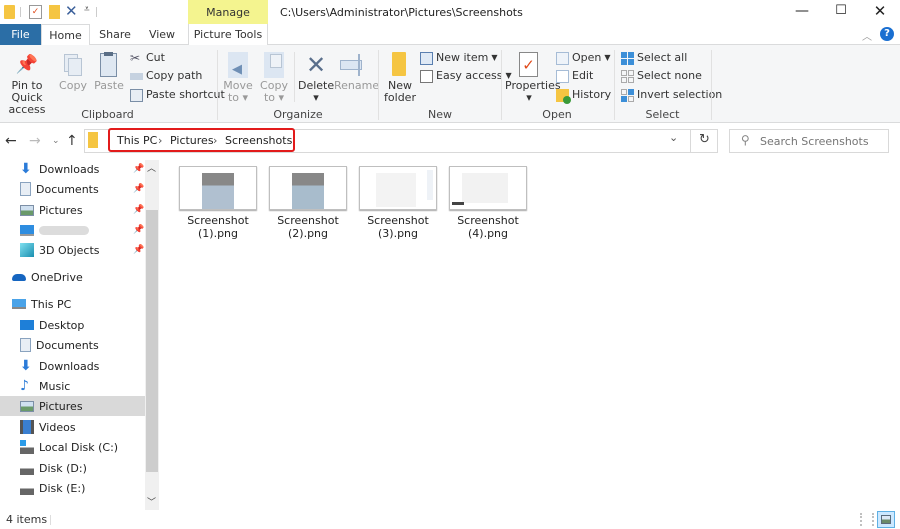 Image resolution: width=900 pixels, height=529 pixels. I want to click on address-dropdown-button: ⌄, so click(673, 137).